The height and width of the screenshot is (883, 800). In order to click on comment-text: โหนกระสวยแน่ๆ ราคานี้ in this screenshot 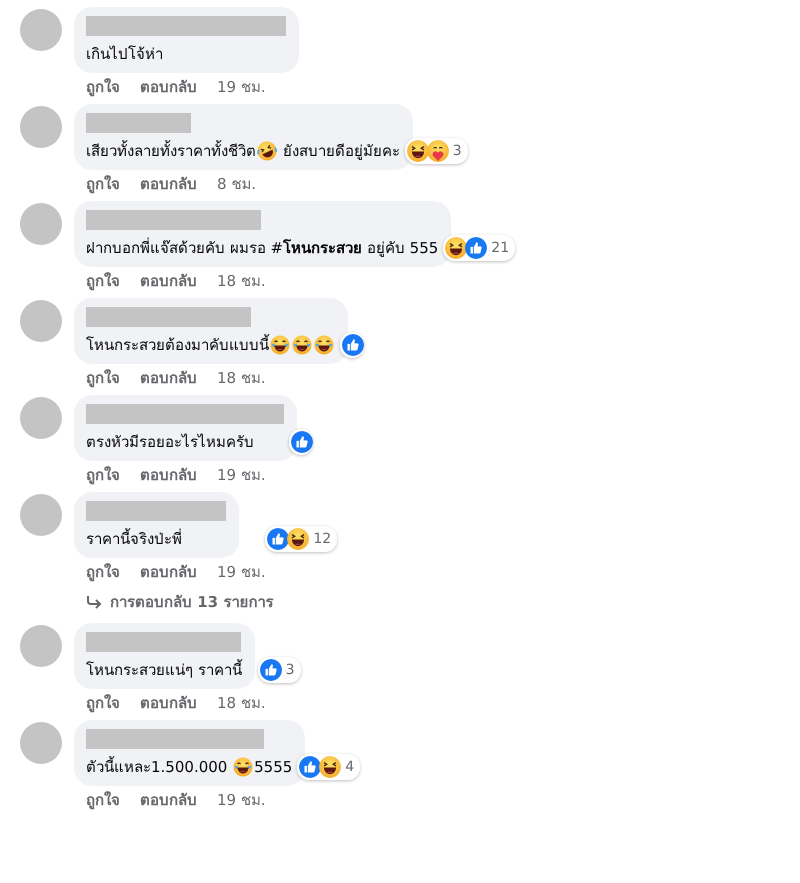, I will do `click(164, 670)`.